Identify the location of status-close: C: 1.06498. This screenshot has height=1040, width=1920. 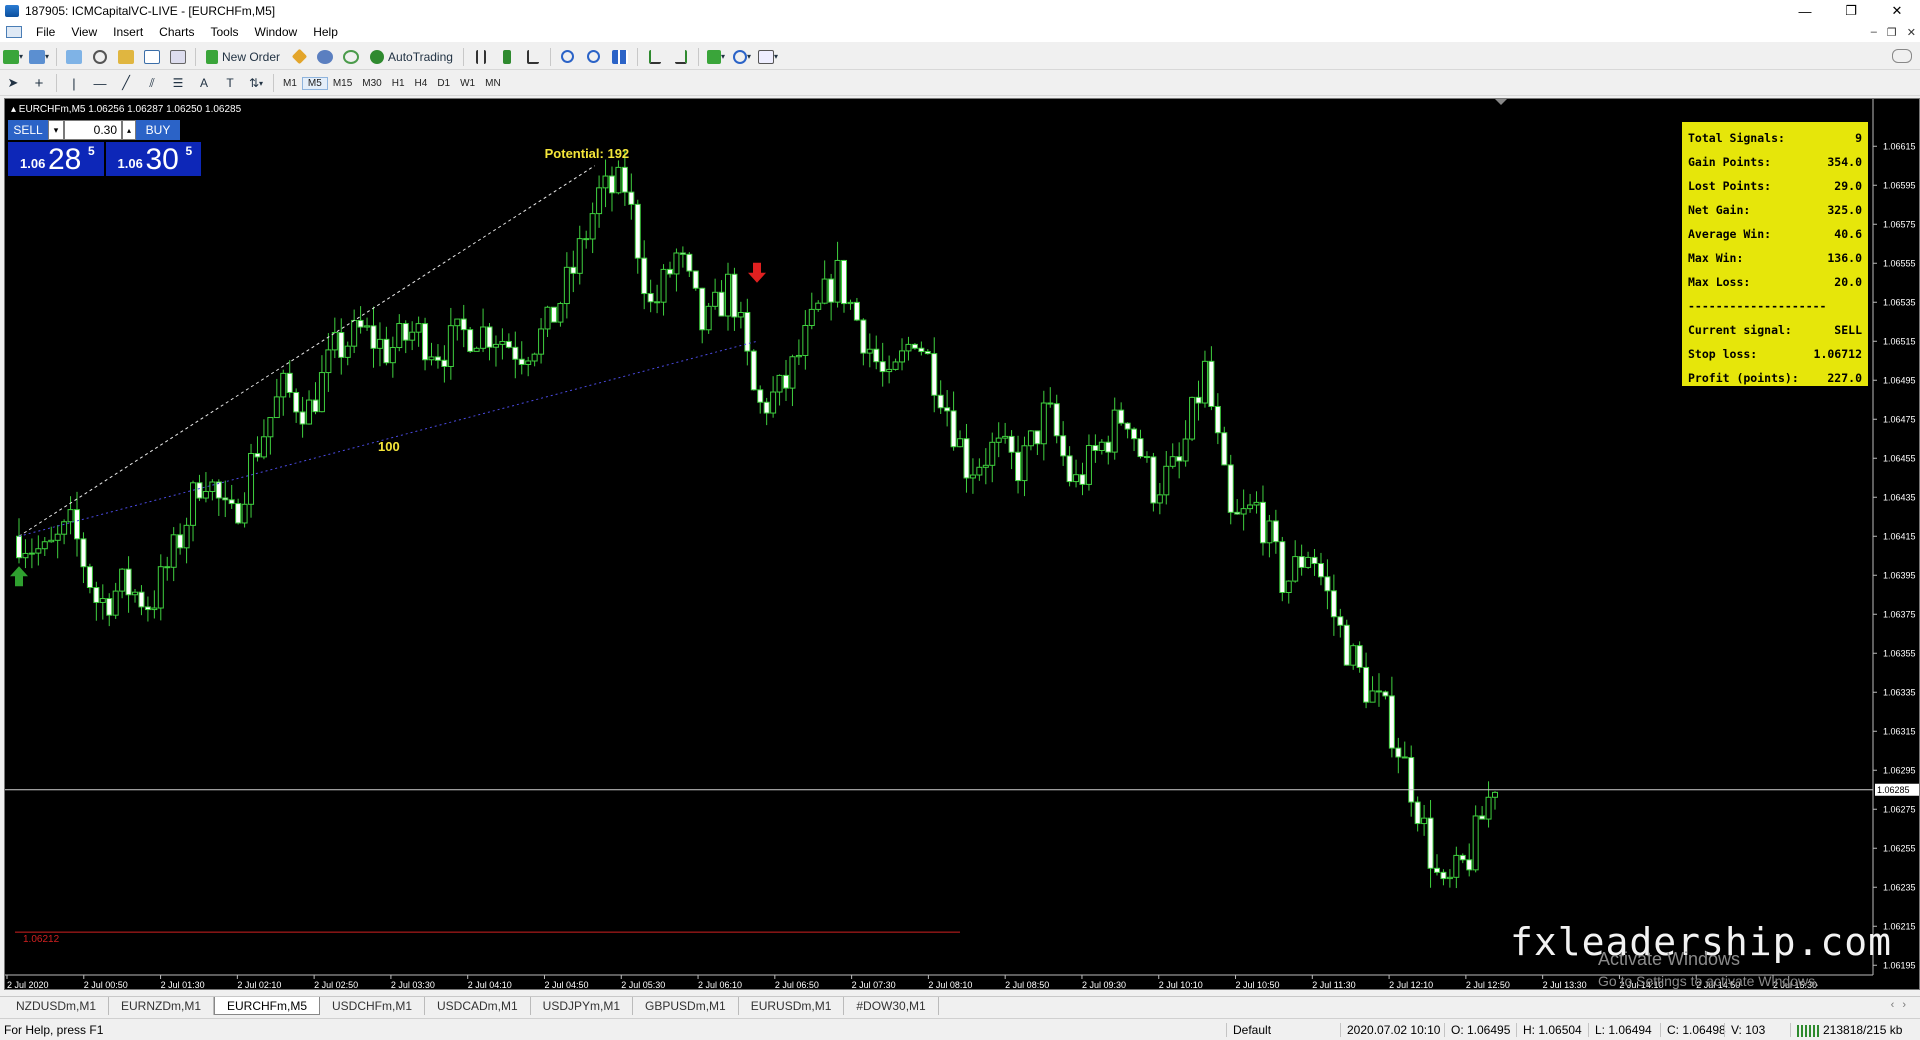
(1693, 1030).